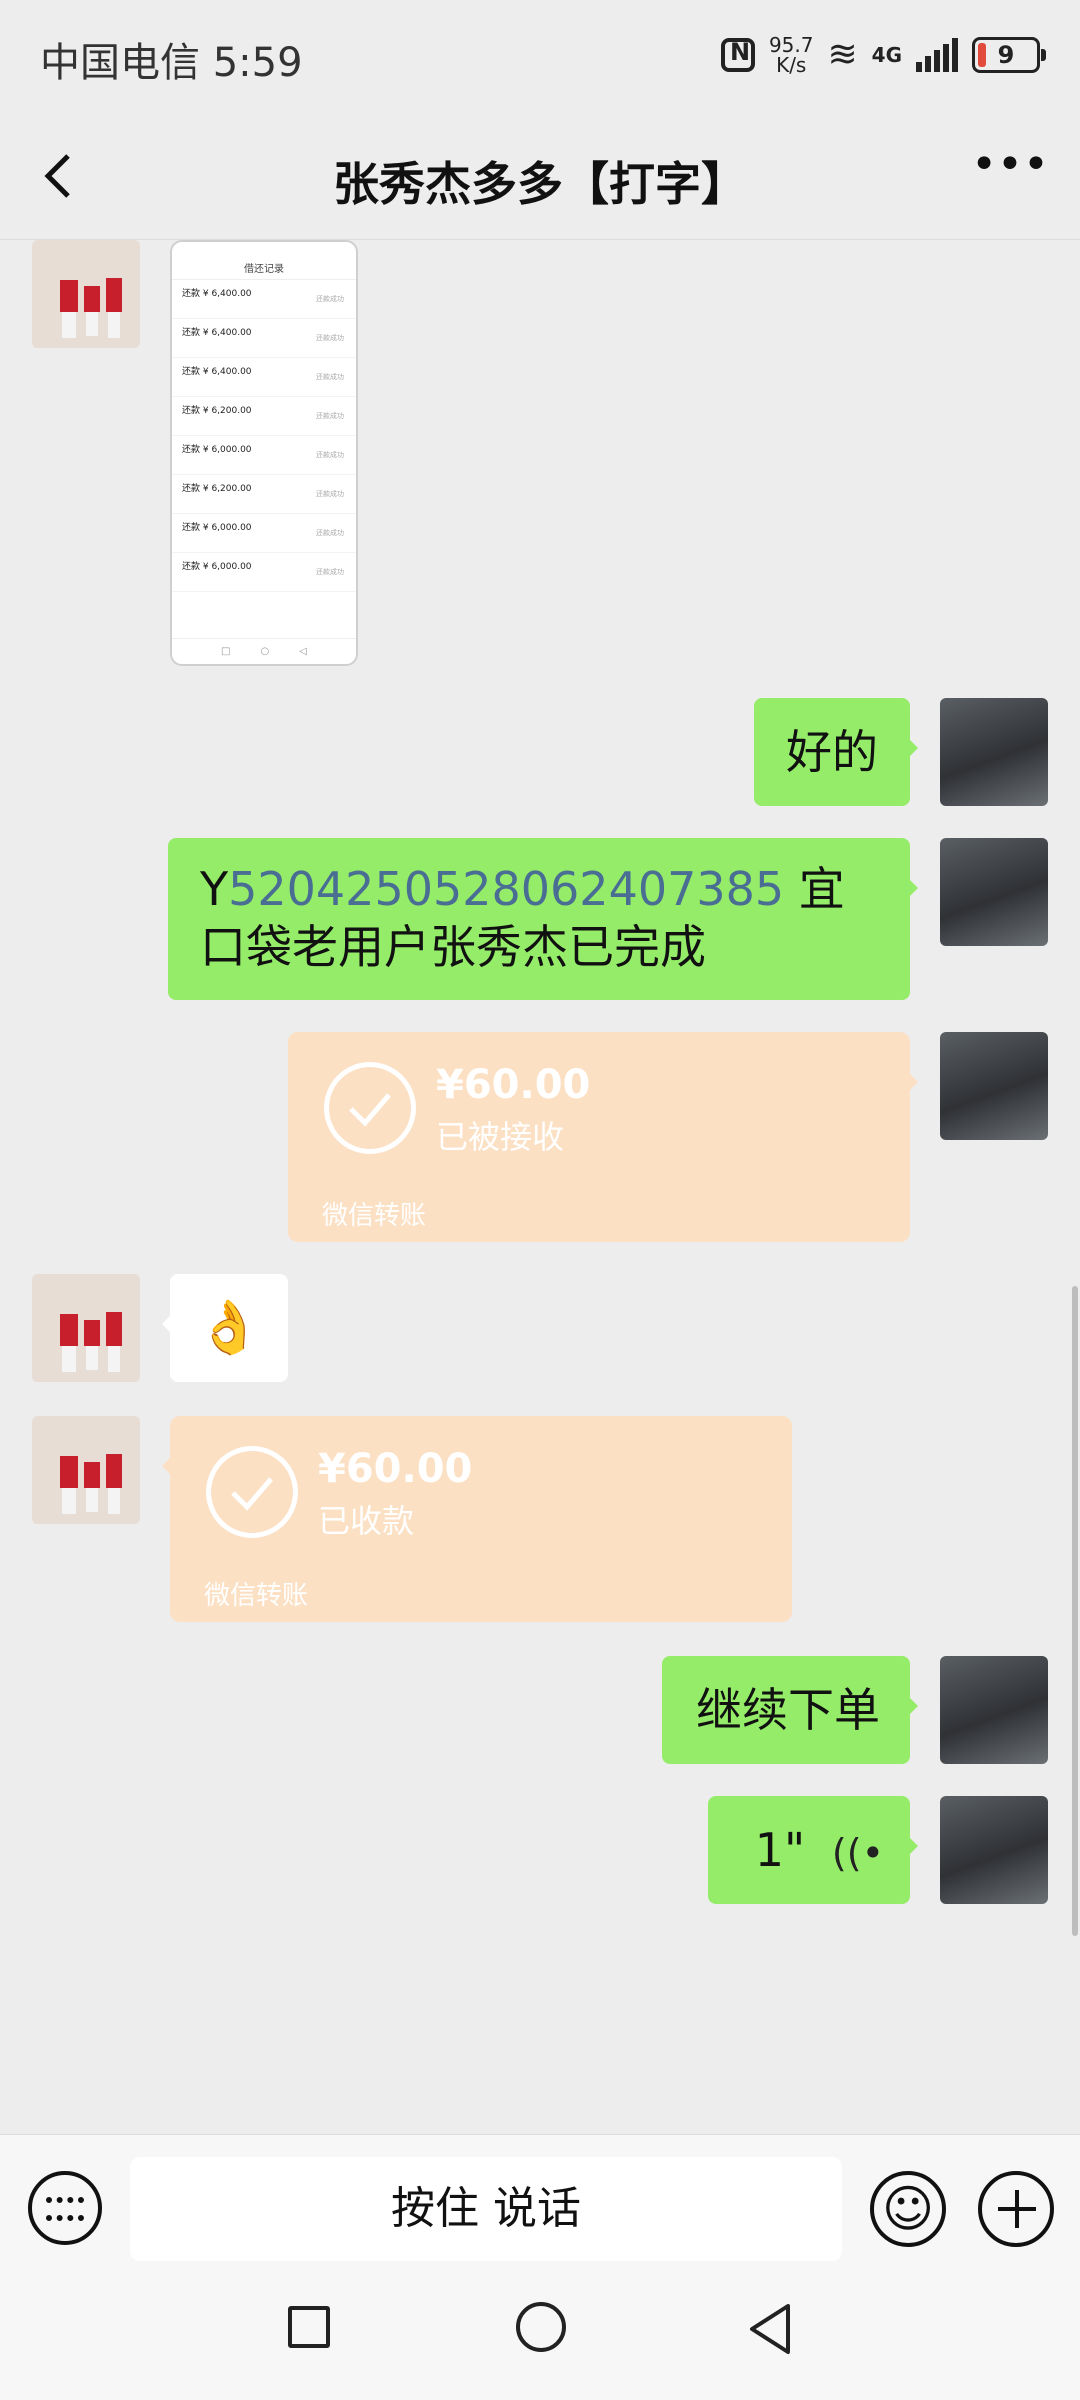 This screenshot has height=2400, width=1080. What do you see at coordinates (171, 63) in the screenshot?
I see `carrier-time: 中国电信 5:59` at bounding box center [171, 63].